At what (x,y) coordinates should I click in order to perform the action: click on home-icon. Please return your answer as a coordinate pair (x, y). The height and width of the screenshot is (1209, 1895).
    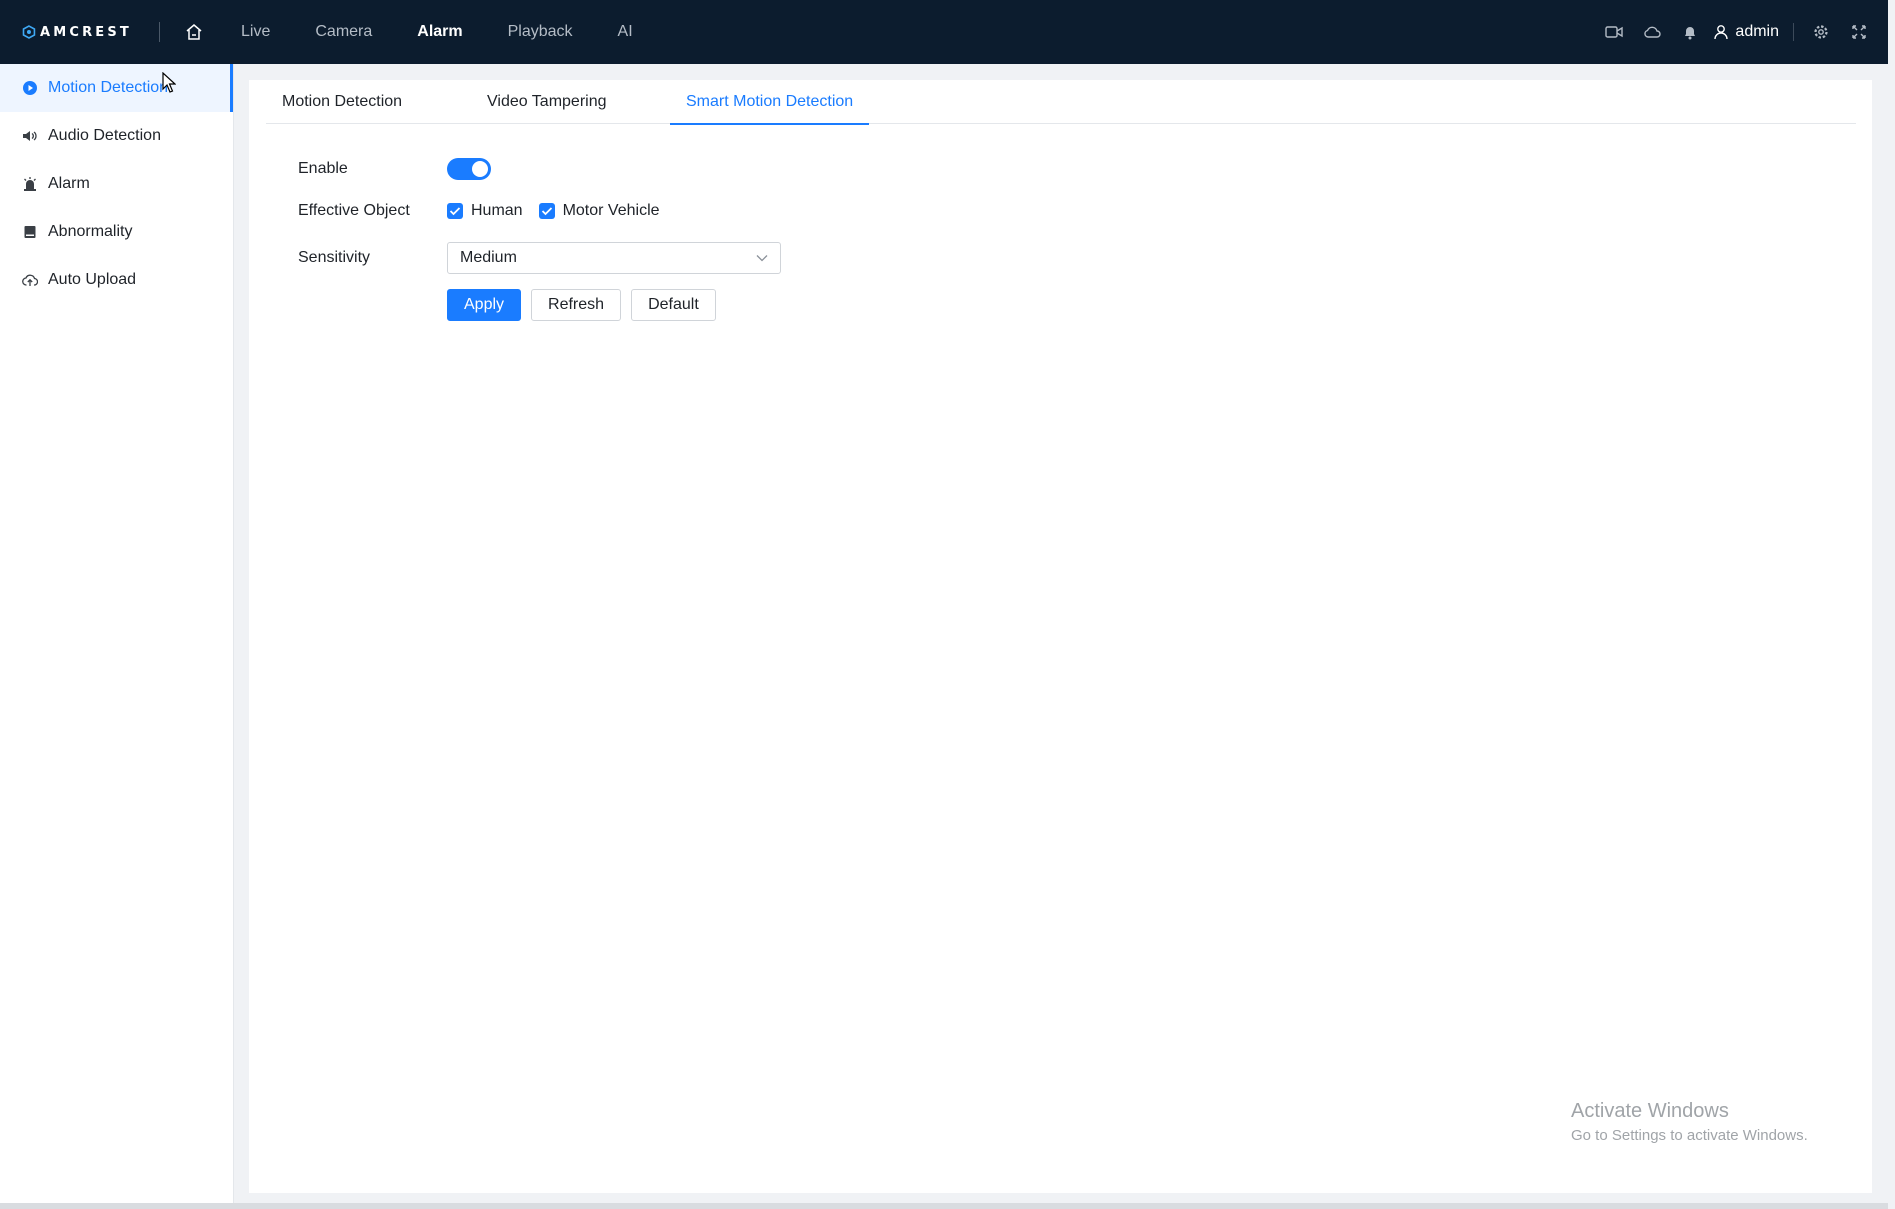
    Looking at the image, I should click on (194, 32).